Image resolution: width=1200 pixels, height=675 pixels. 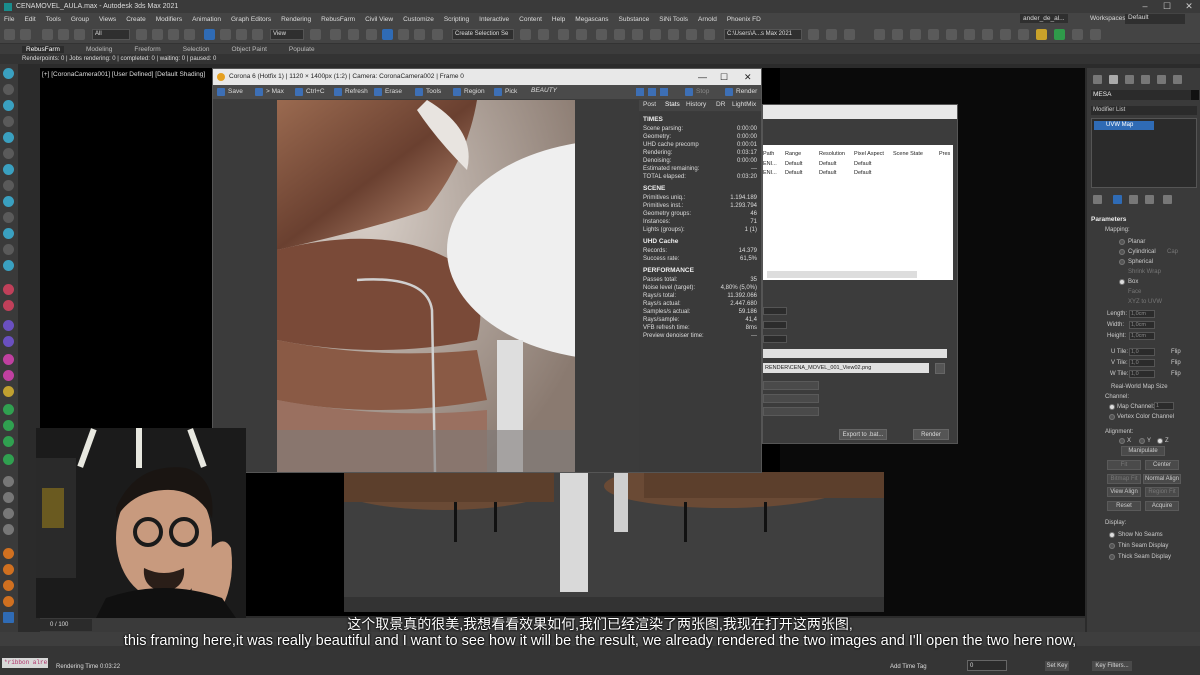 What do you see at coordinates (791, 398) in the screenshot?
I see `scene-state-select` at bounding box center [791, 398].